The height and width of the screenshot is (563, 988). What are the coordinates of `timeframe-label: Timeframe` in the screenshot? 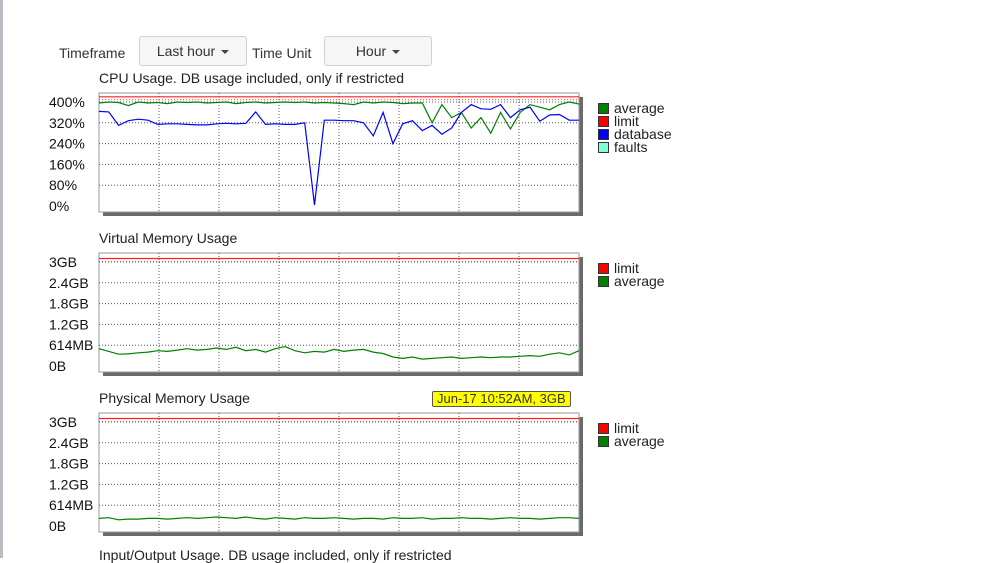 It's located at (92, 53).